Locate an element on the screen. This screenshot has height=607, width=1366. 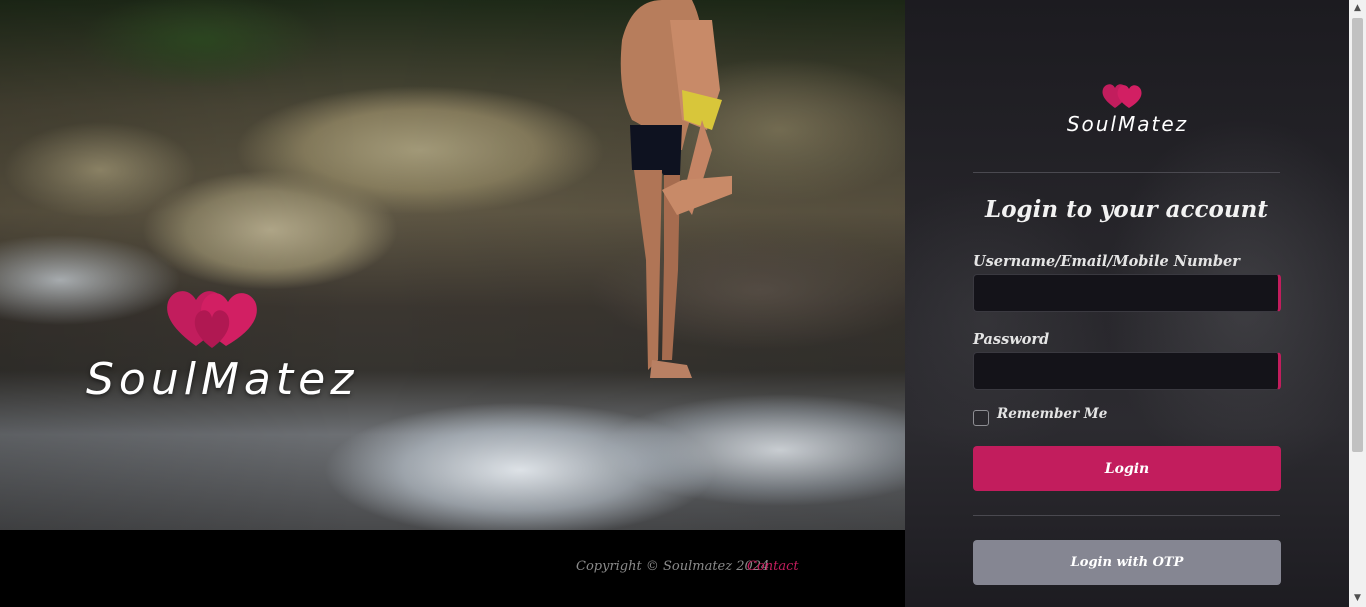
password-label: Password is located at coordinates (1011, 339).